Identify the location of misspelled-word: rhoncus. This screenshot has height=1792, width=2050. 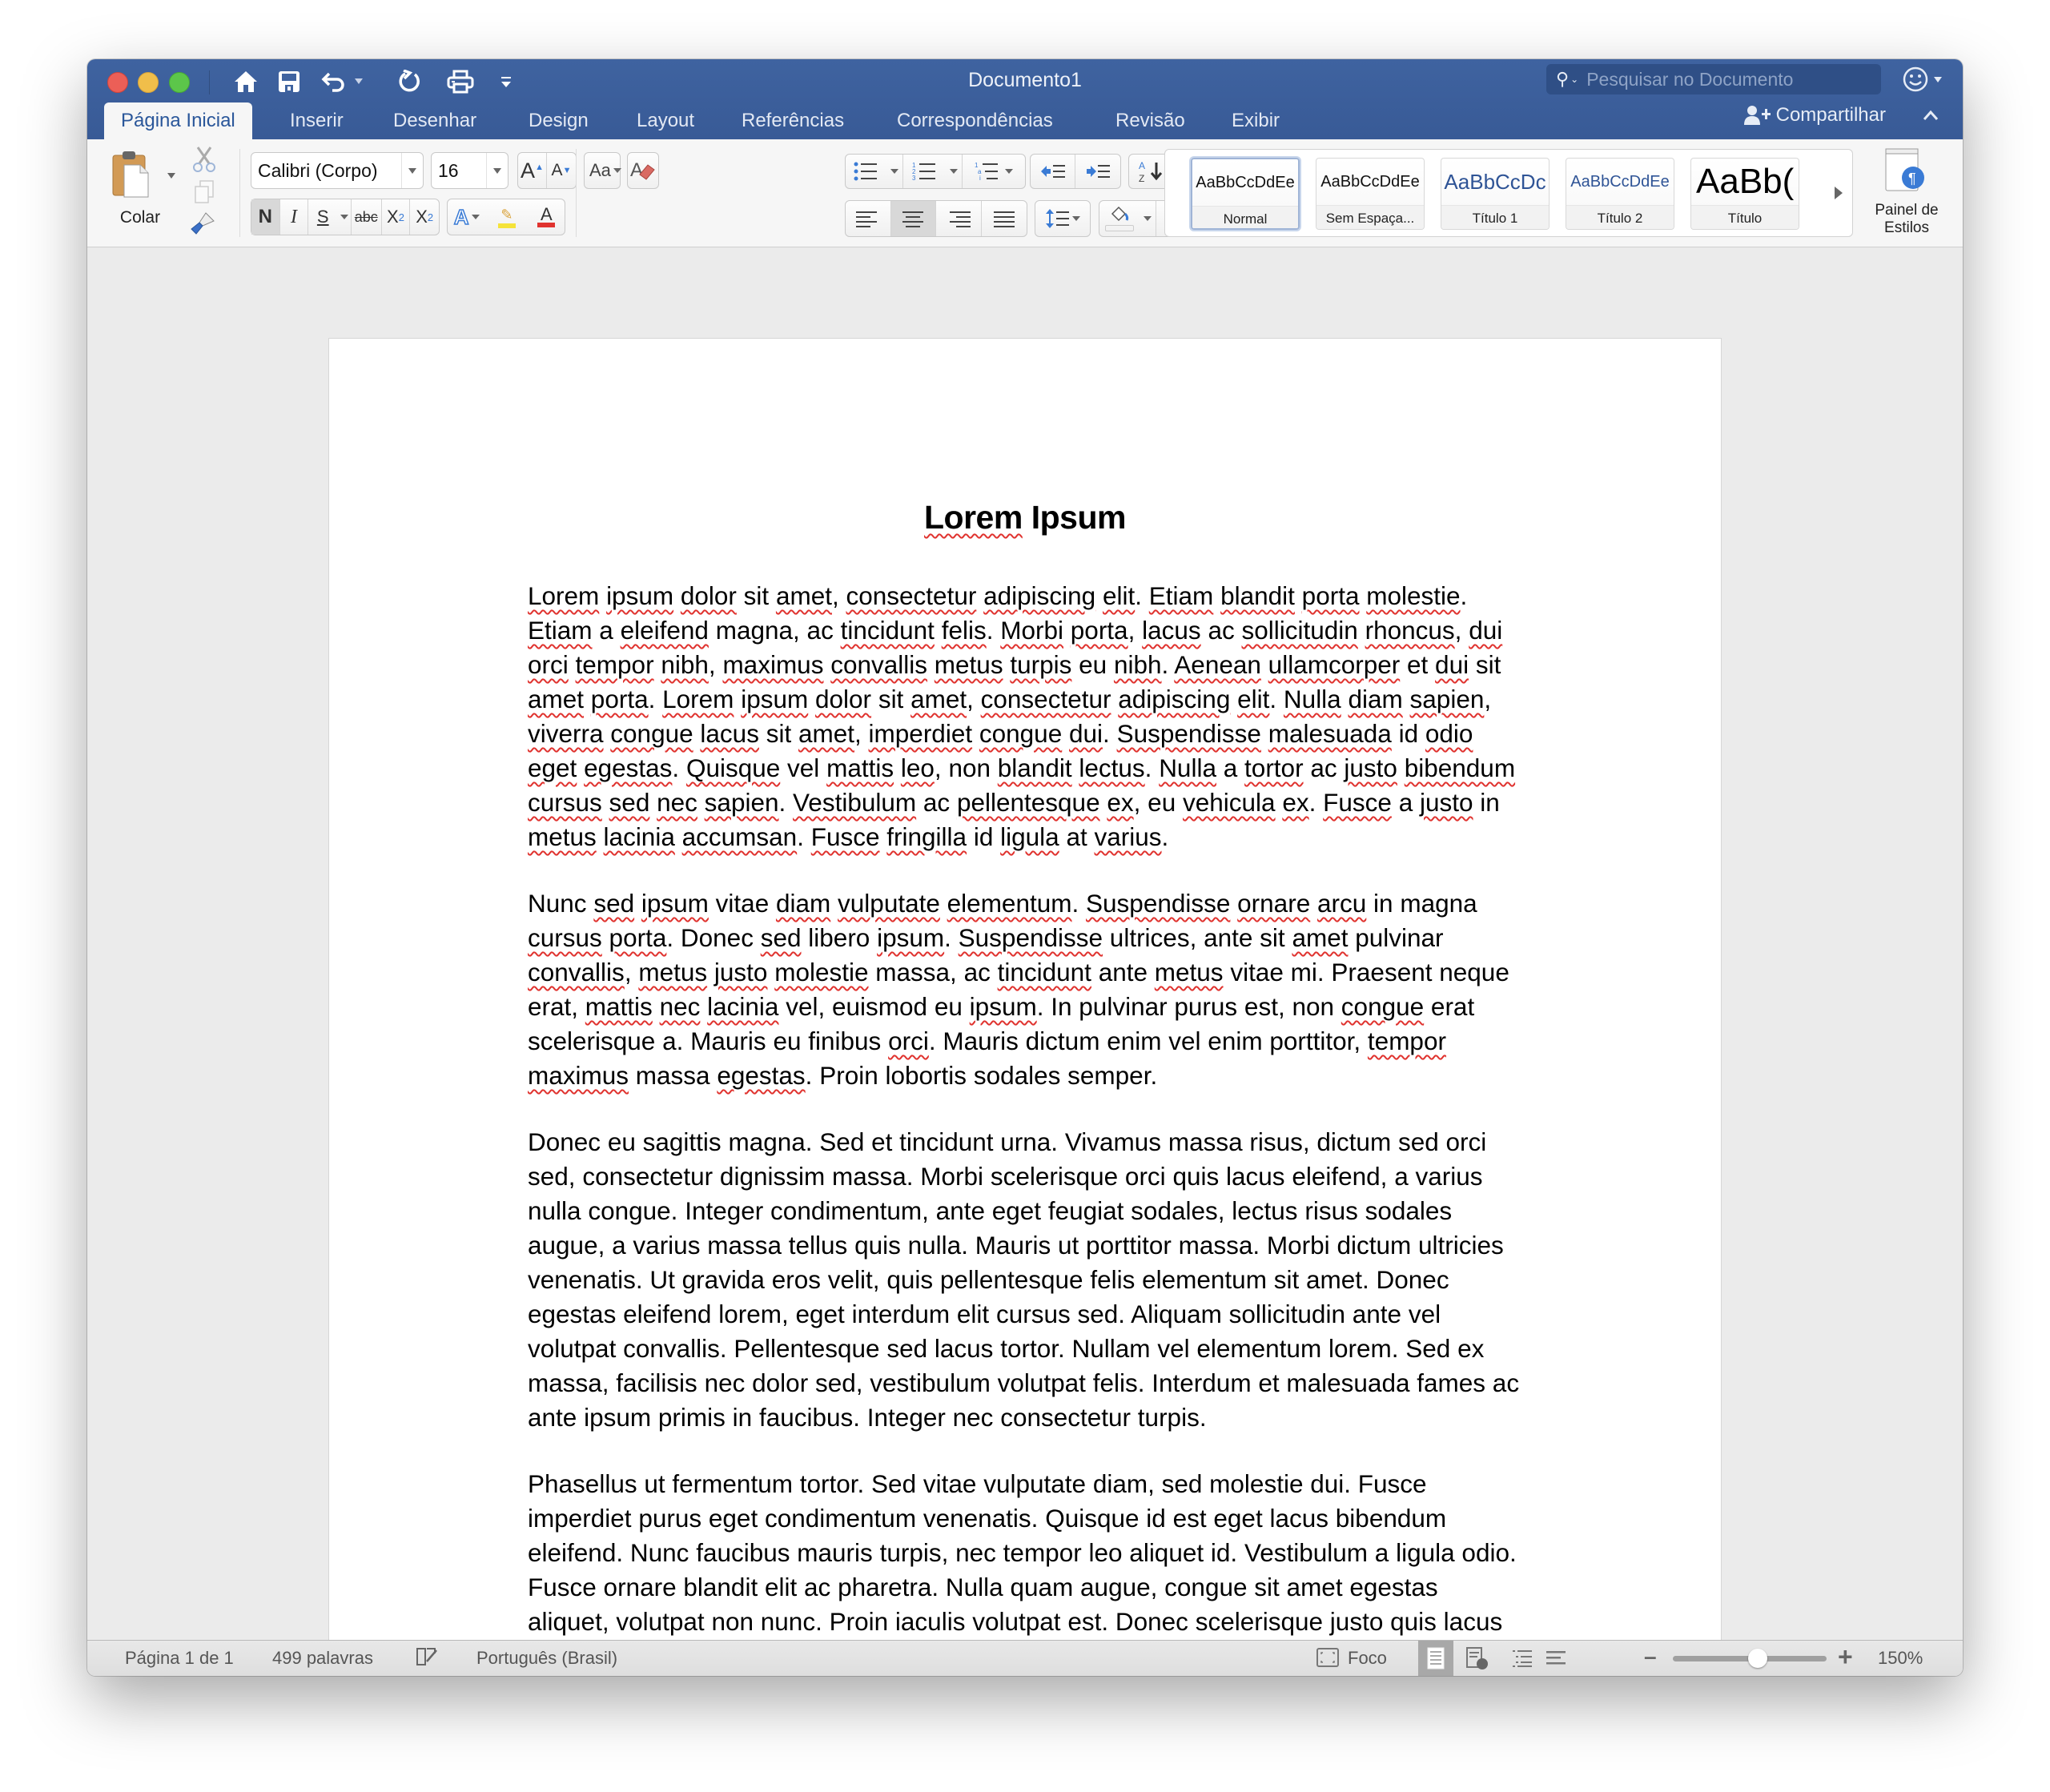
(1410, 631).